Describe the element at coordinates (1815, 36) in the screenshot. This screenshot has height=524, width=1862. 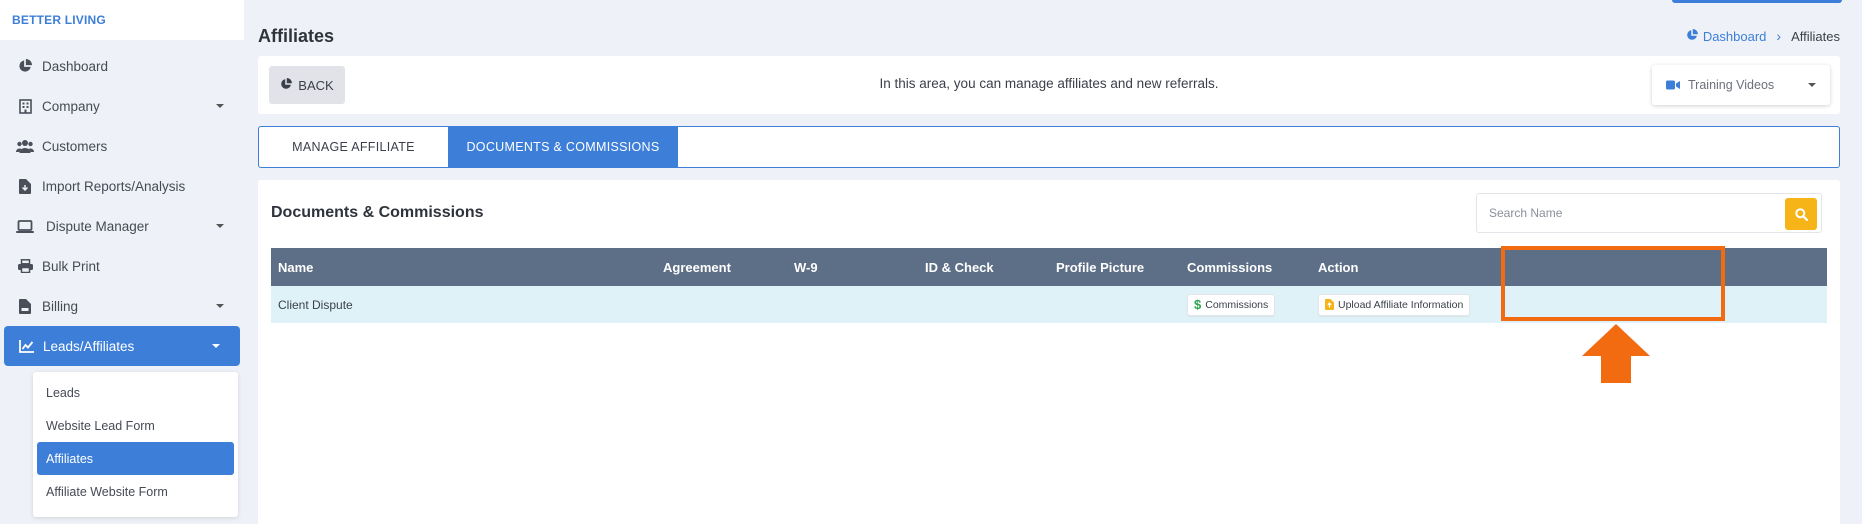
I see `breadcrumb-current: Affiliates` at that location.